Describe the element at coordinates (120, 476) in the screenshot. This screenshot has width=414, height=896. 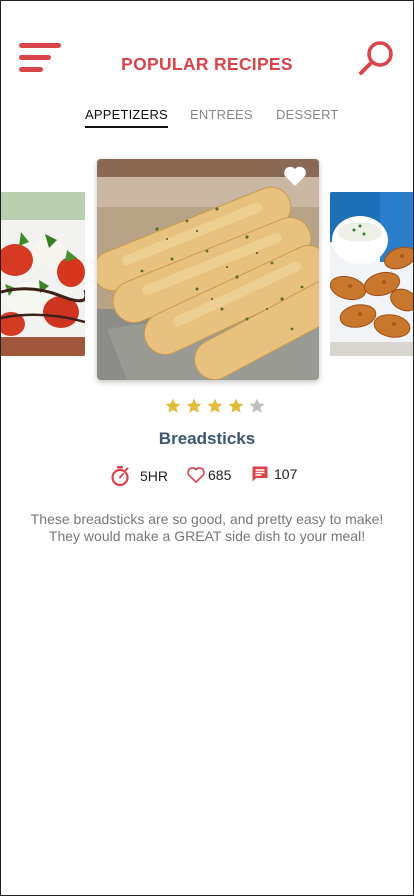
I see `stopwatch-icon` at that location.